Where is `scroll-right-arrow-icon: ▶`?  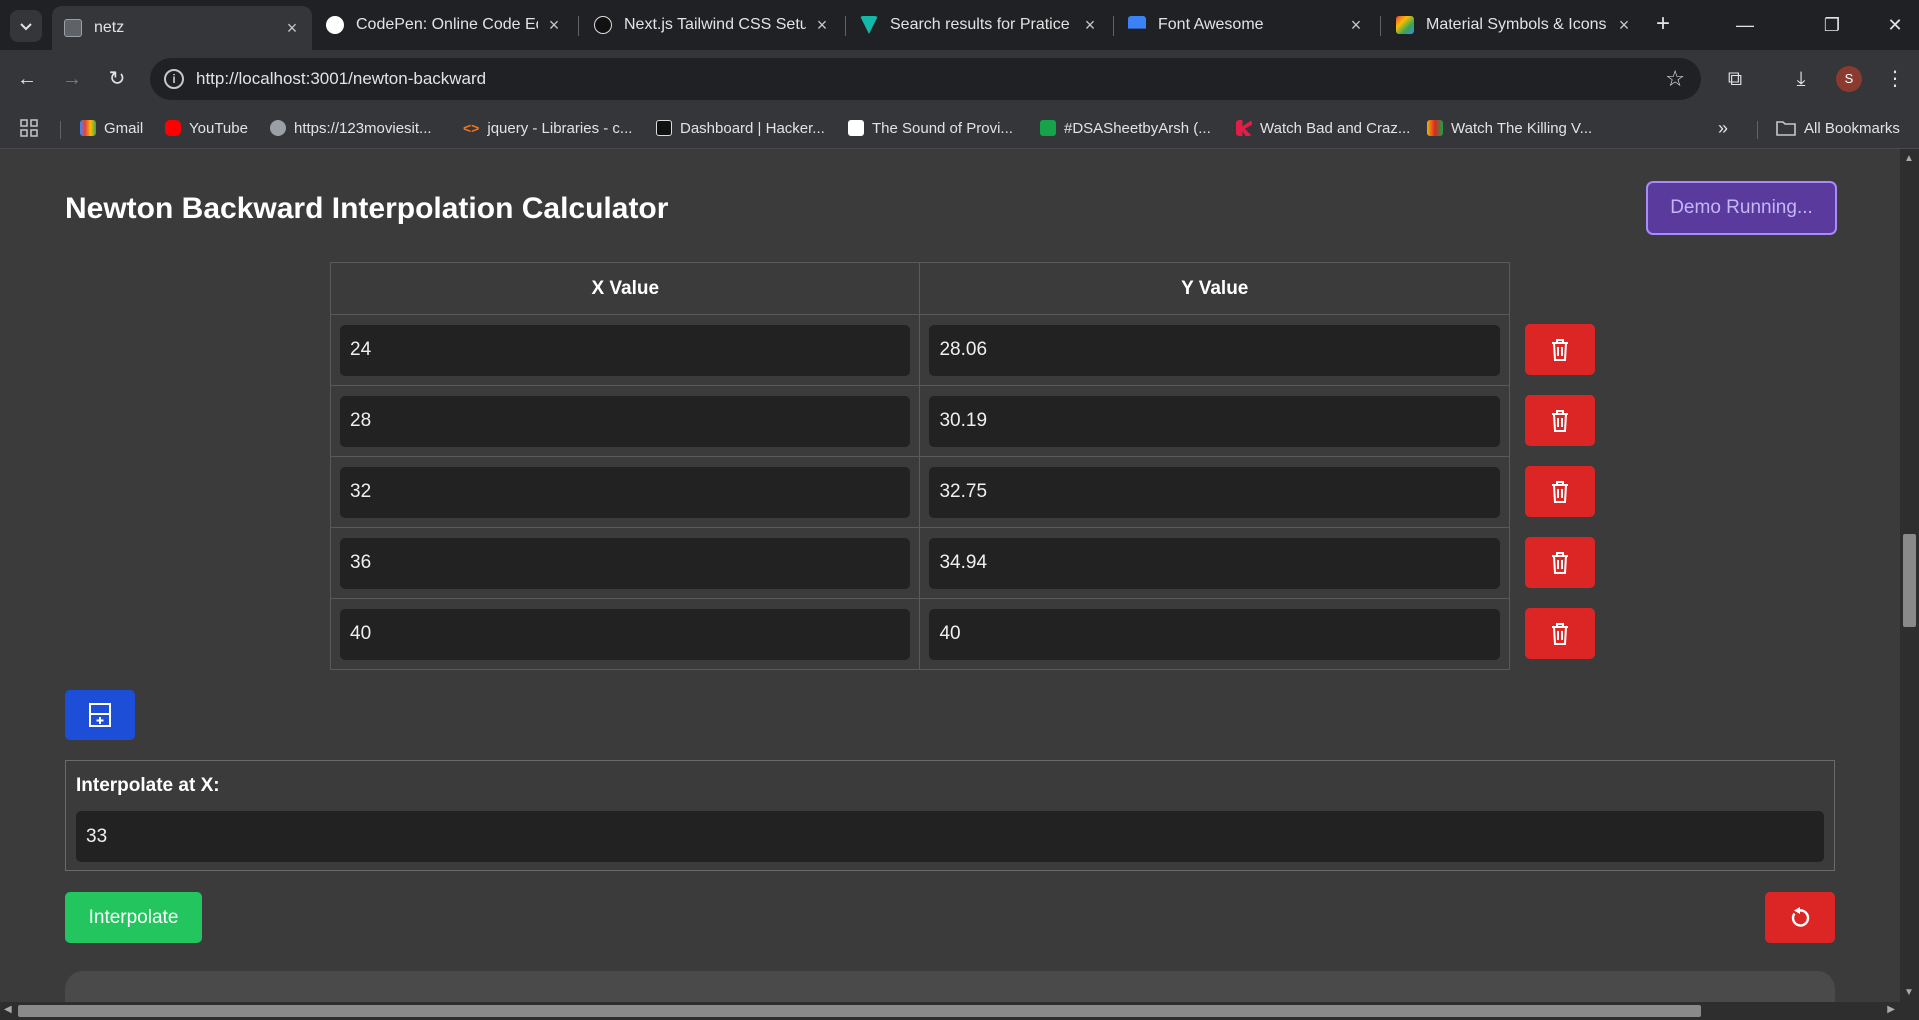
scroll-right-arrow-icon: ▶ is located at coordinates (1891, 1009).